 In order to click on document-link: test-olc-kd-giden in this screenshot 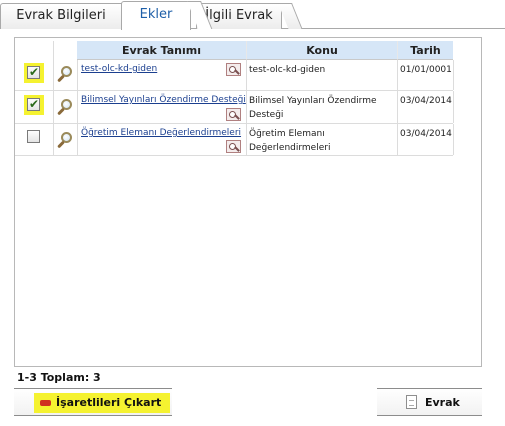, I will do `click(119, 69)`.